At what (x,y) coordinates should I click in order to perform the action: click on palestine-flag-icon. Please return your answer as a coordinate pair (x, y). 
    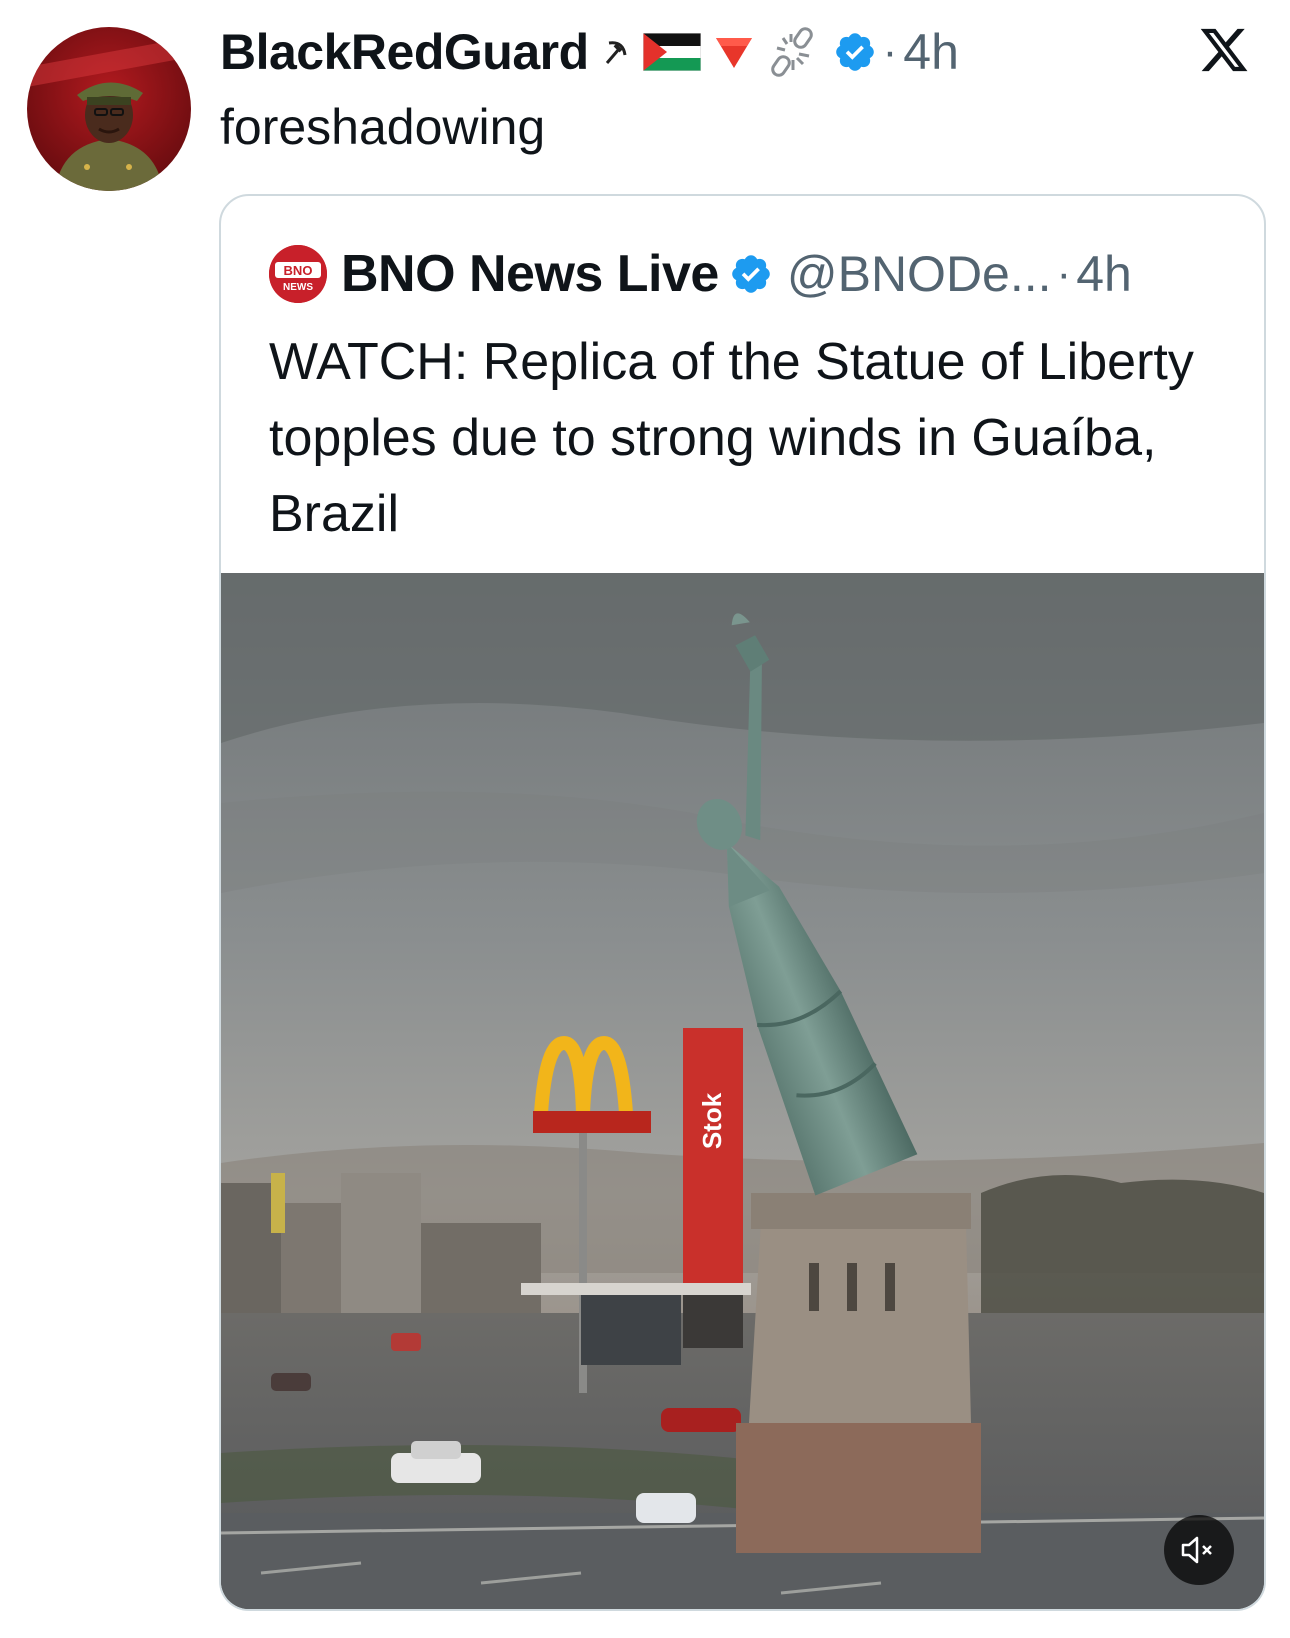
    Looking at the image, I should click on (671, 52).